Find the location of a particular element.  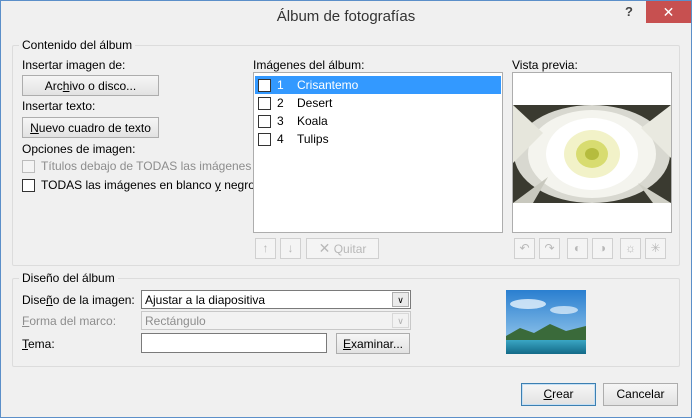

cancel-button: Cancelar is located at coordinates (640, 394).